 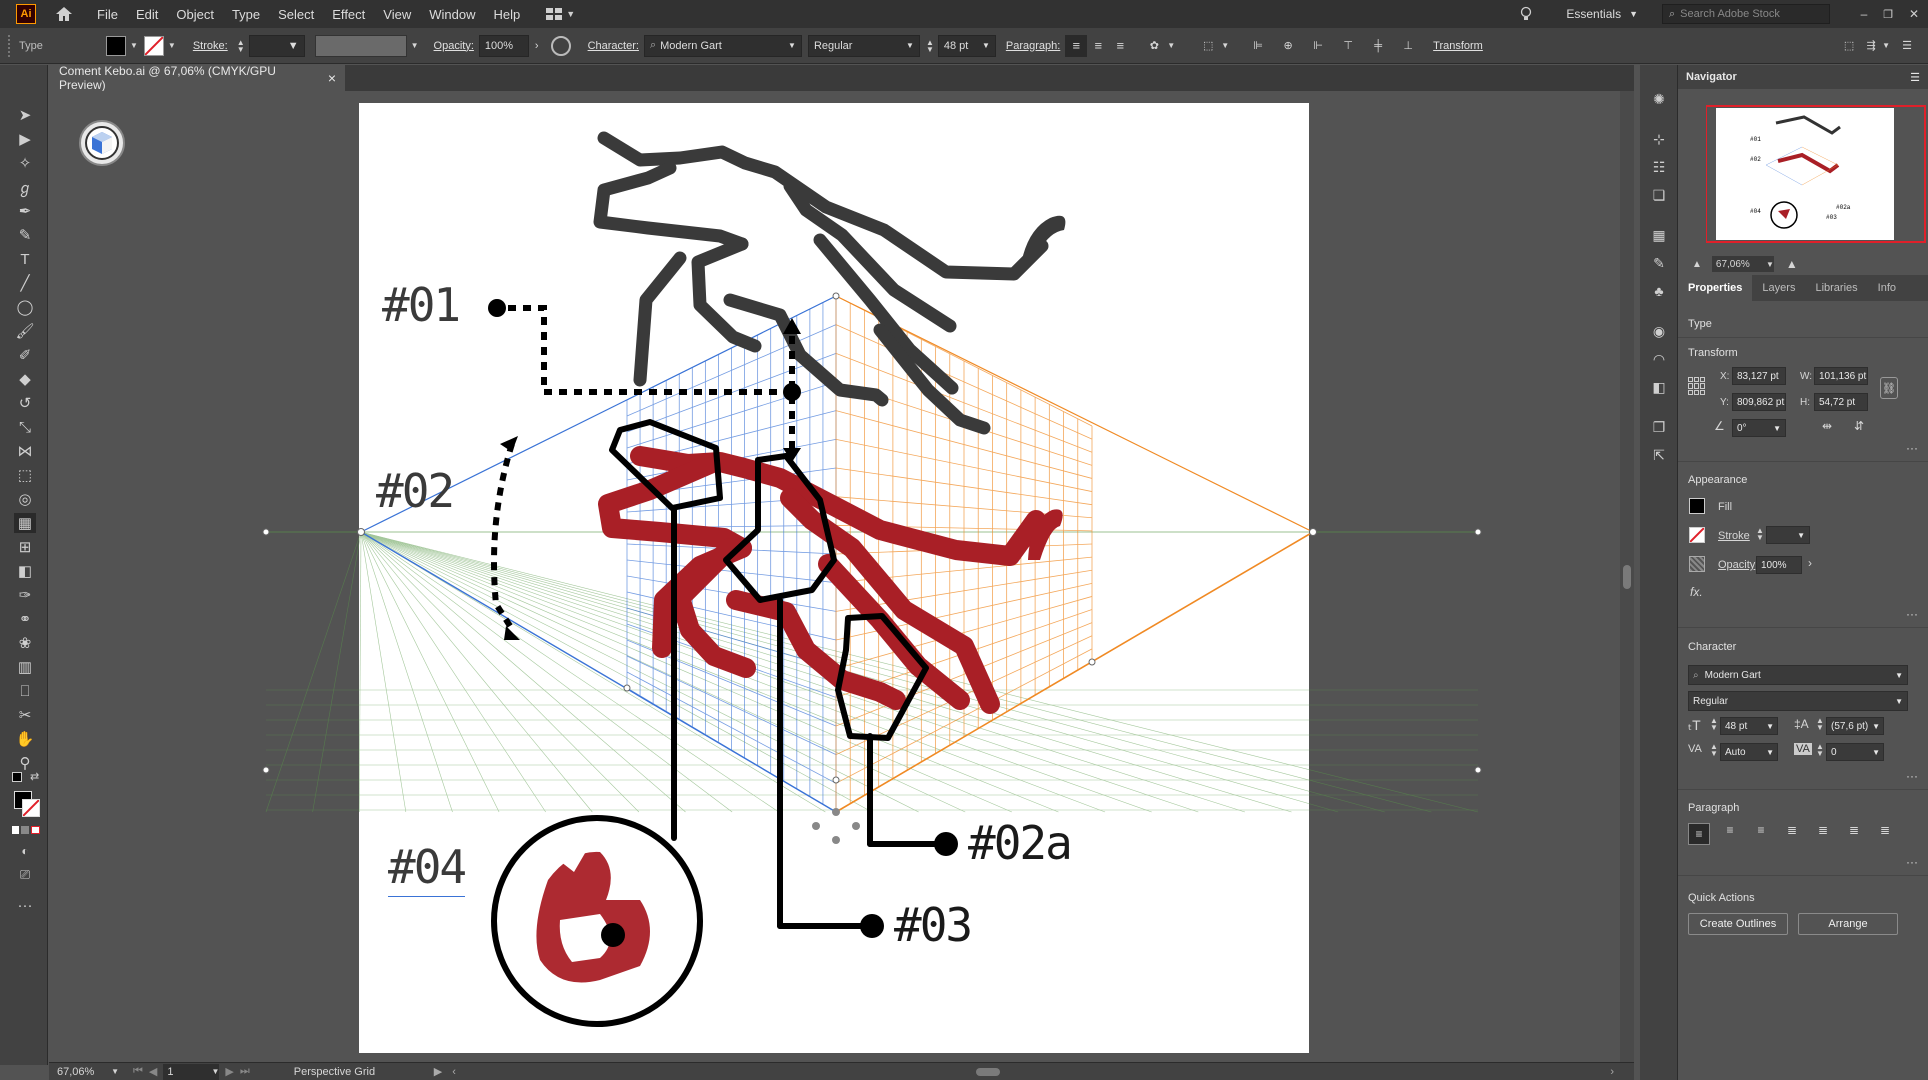 I want to click on paragraph-align-row: ≡ ≡ ≡ ≣ ≣ ≣ ≣, so click(x=1798, y=834).